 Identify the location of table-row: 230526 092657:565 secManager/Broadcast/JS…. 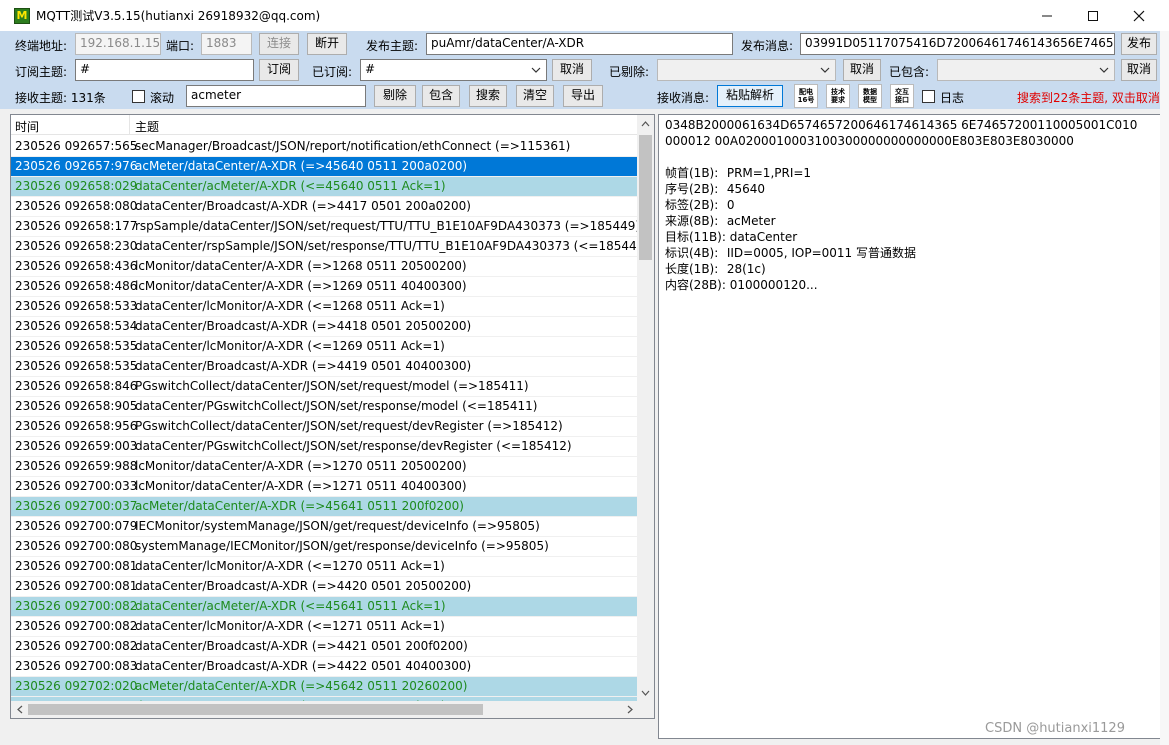
(324, 147).